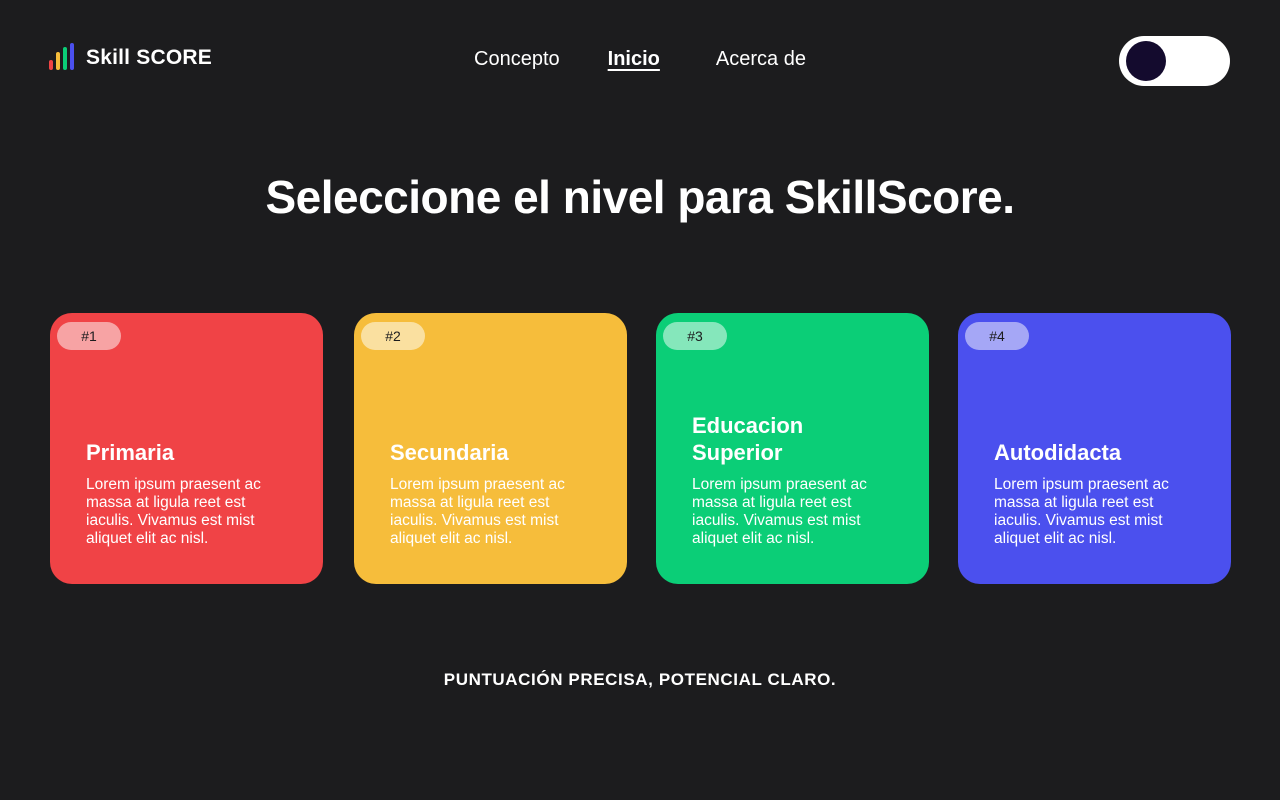 The height and width of the screenshot is (800, 1280). What do you see at coordinates (1146, 61) in the screenshot?
I see `toggle-knob` at bounding box center [1146, 61].